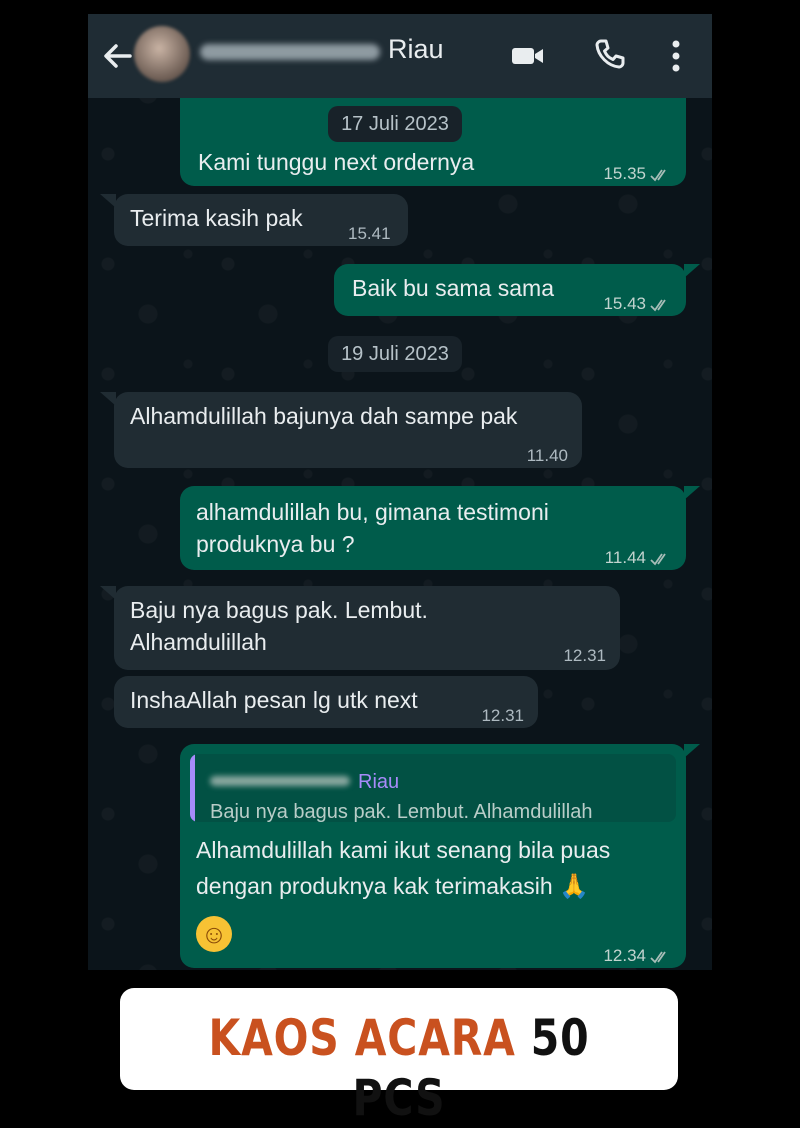 This screenshot has height=1128, width=800. Describe the element at coordinates (372, 512) in the screenshot. I see `message-text-line: alhamdulillah bu, gimana testimoni` at that location.